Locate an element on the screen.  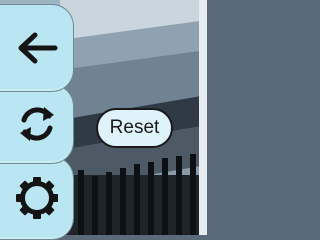
reset-button: Reset is located at coordinates (134, 128).